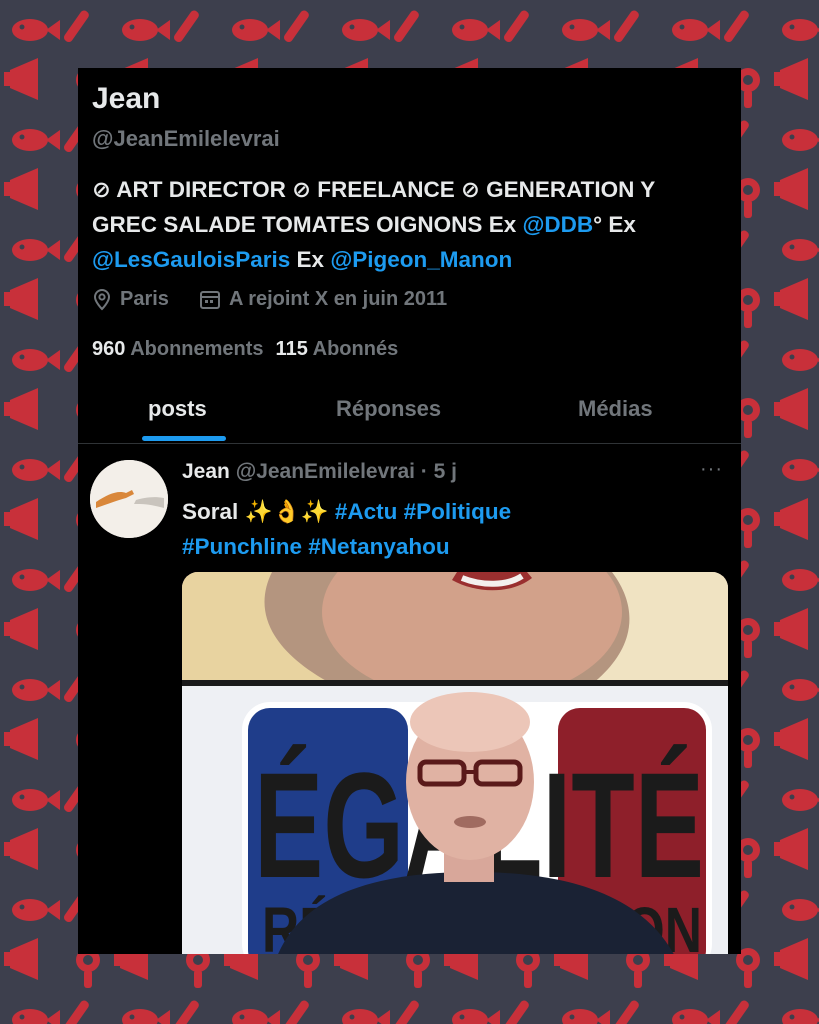  I want to click on followers-link: 115 Abonnés, so click(337, 349).